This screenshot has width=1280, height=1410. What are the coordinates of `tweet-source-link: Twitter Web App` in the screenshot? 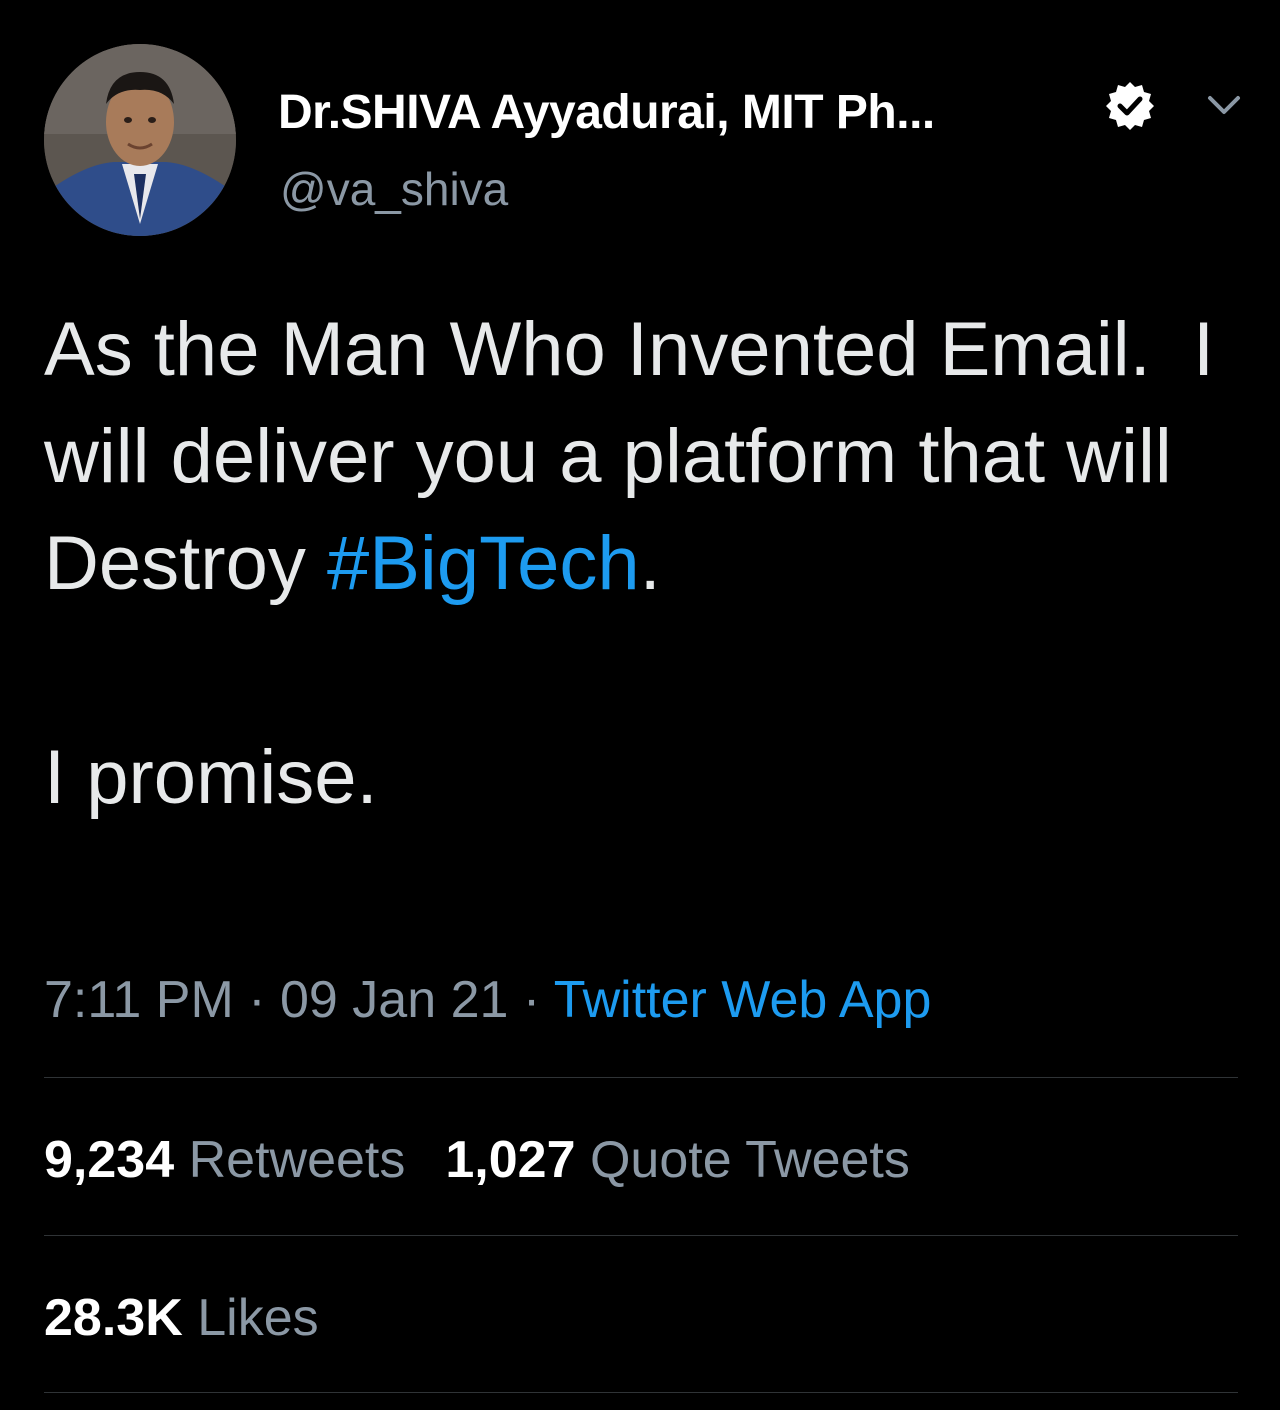 It's located at (743, 1000).